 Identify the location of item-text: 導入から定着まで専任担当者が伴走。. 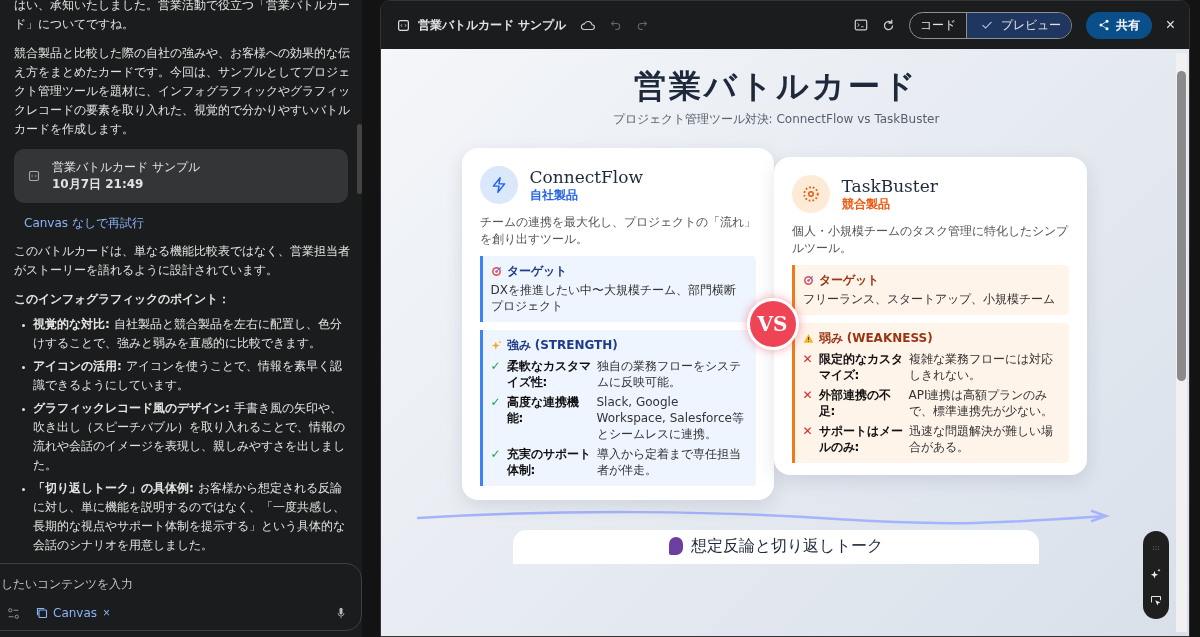
(669, 462).